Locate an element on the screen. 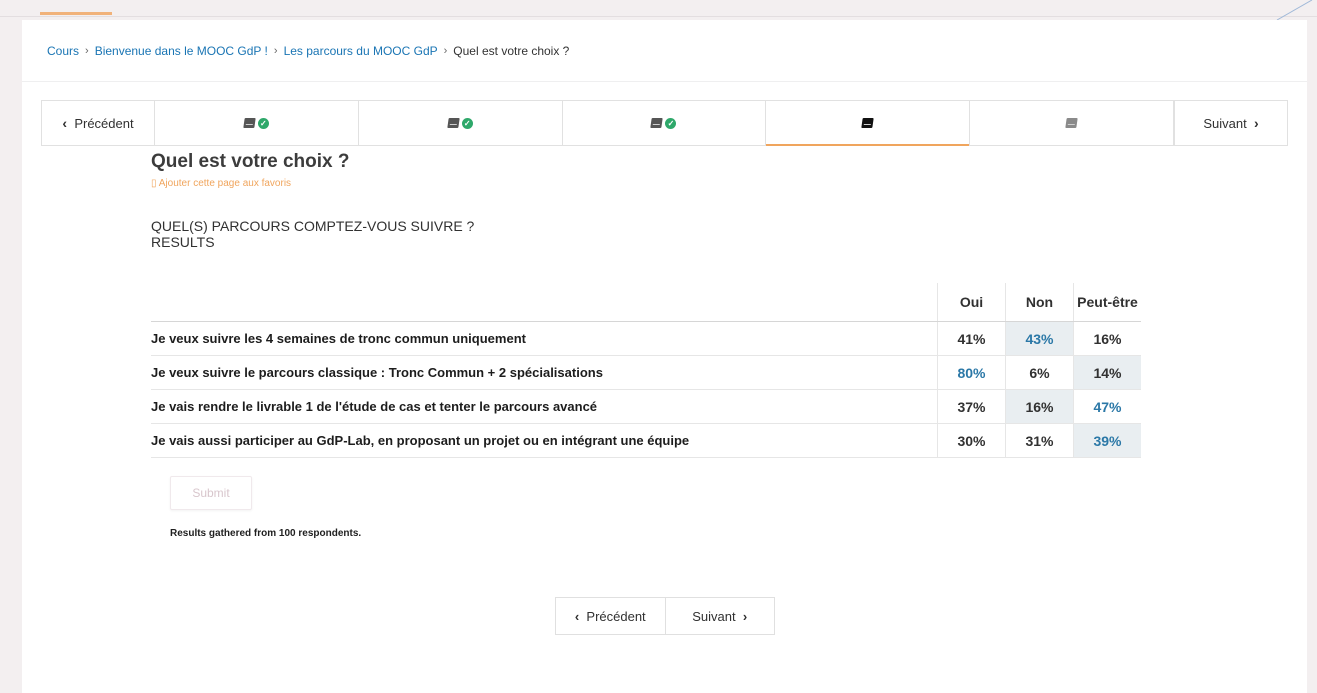 The height and width of the screenshot is (693, 1317). column-header-oui: Oui is located at coordinates (971, 302).